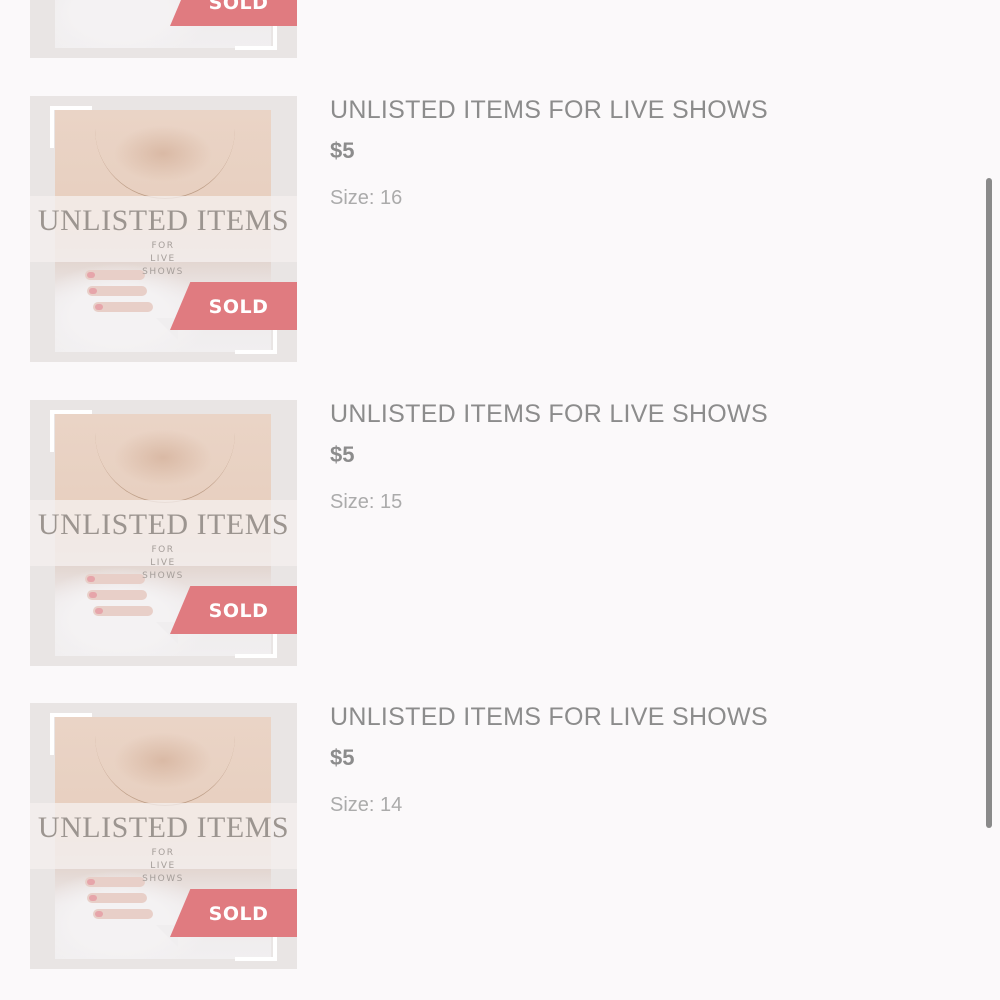 The height and width of the screenshot is (1000, 1000). I want to click on product-card: SOLD, so click(490, 29).